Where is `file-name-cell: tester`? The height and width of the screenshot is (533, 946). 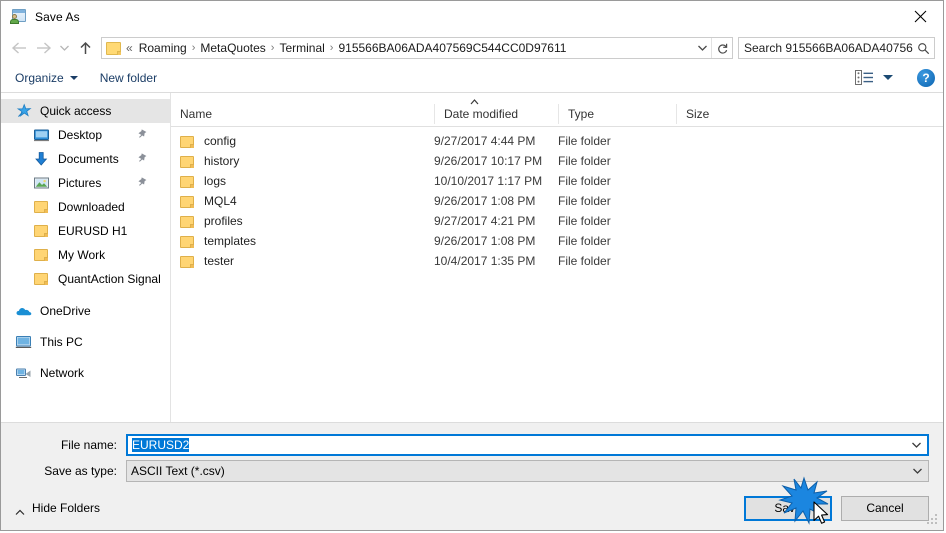
file-name-cell: tester is located at coordinates (302, 261).